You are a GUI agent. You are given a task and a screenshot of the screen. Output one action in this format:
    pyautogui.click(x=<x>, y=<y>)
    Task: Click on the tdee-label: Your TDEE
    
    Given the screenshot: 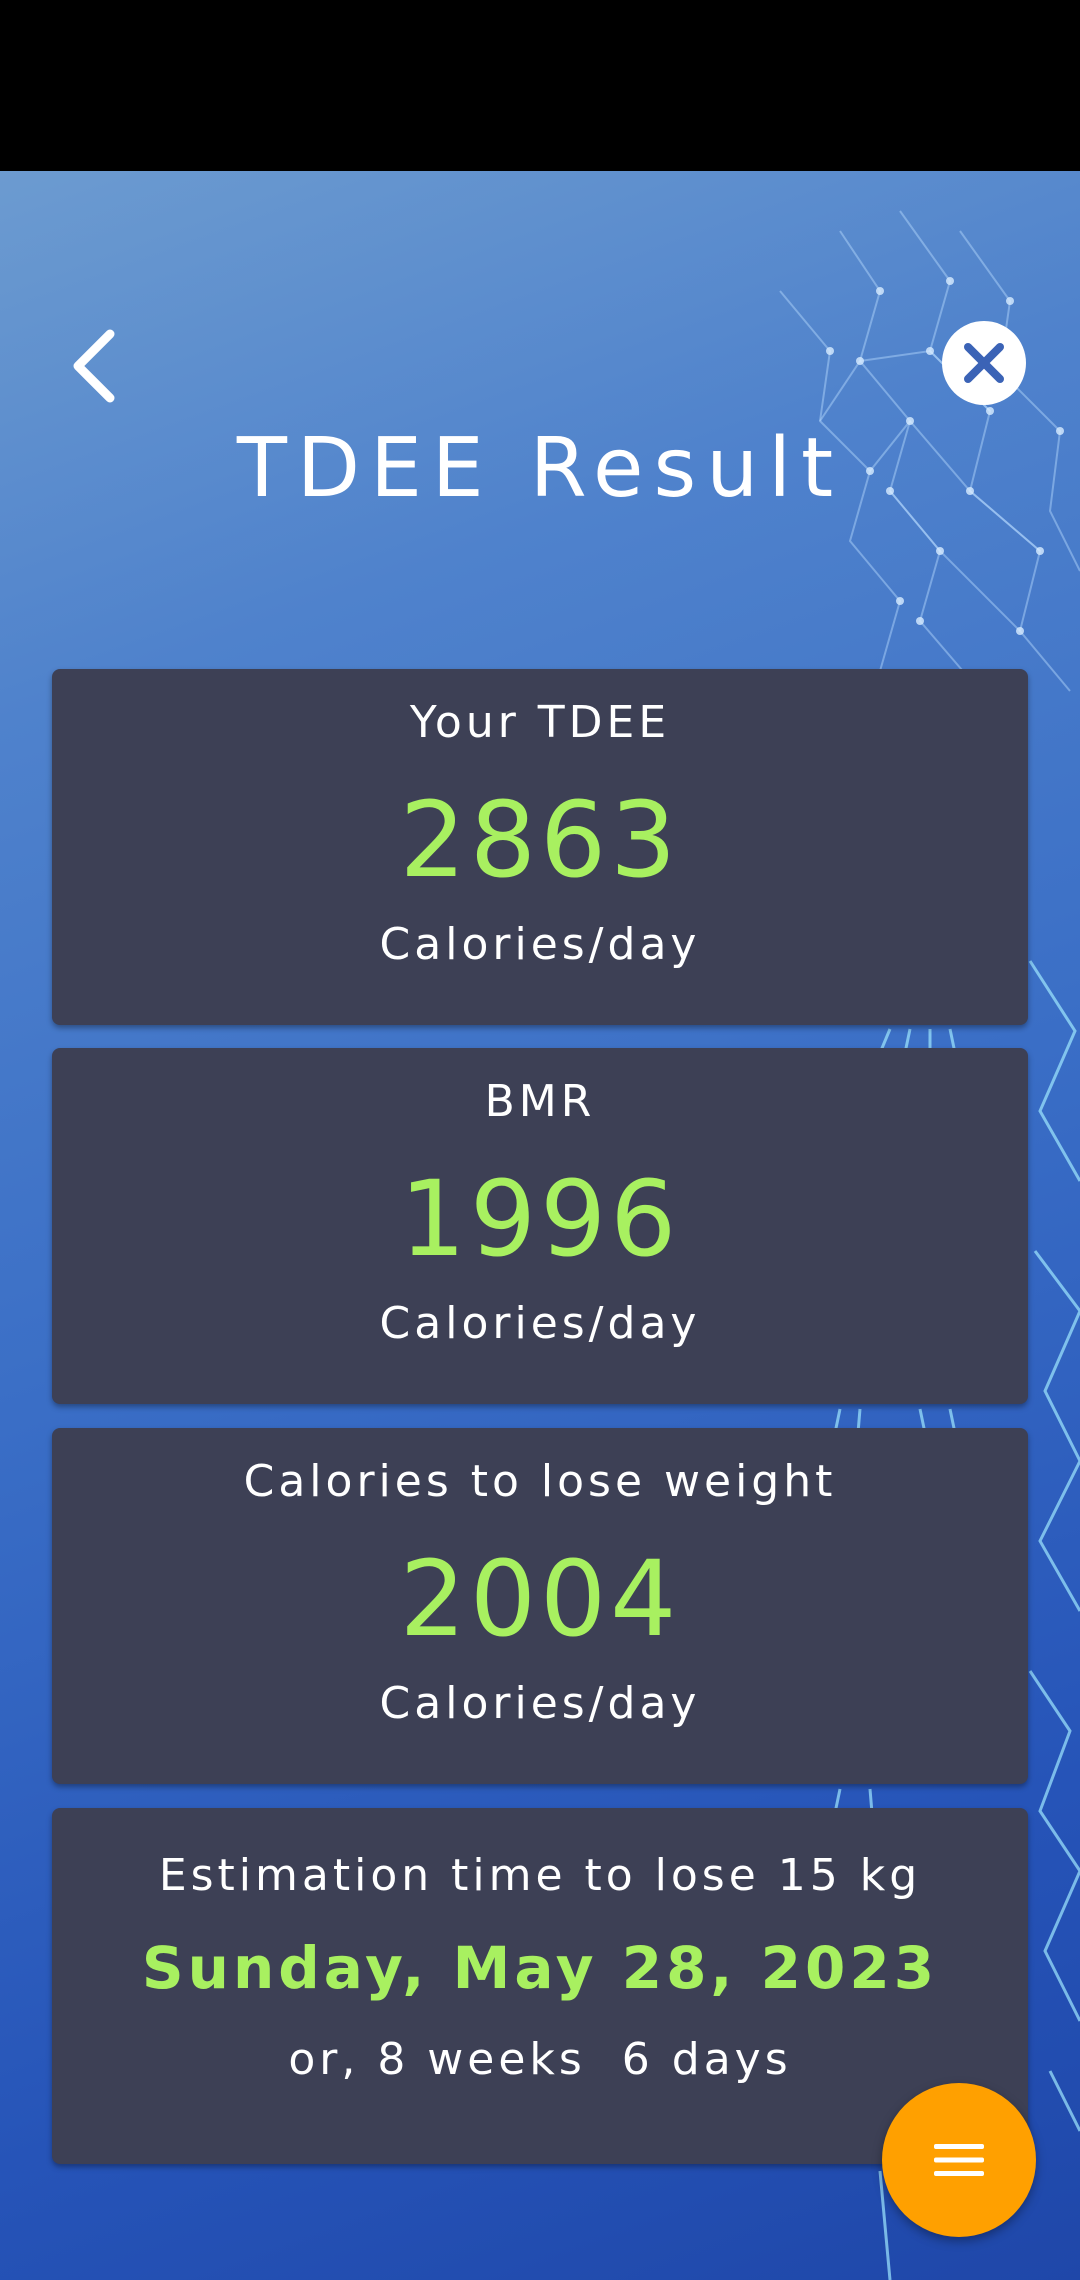 What is the action you would take?
    pyautogui.click(x=540, y=722)
    